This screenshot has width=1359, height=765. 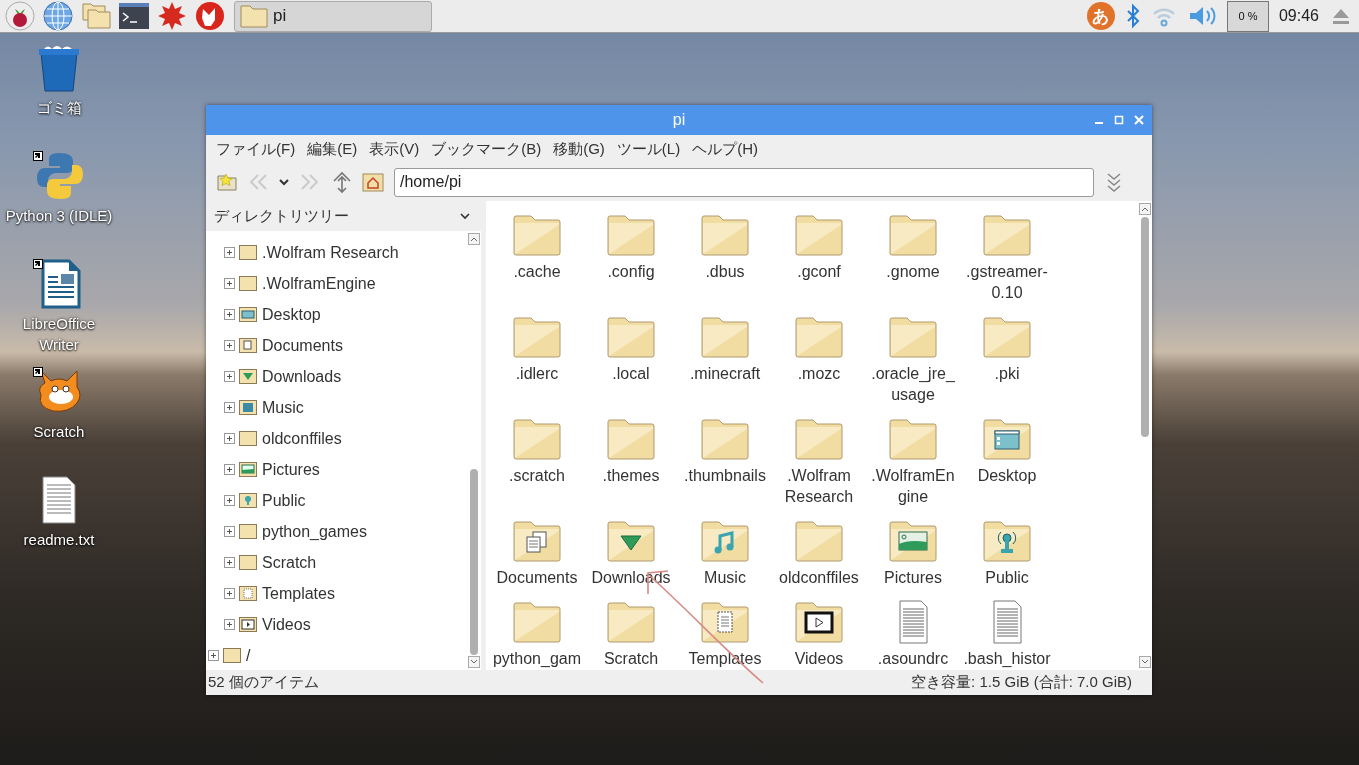 I want to click on raspberry-icon, so click(x=21, y=16).